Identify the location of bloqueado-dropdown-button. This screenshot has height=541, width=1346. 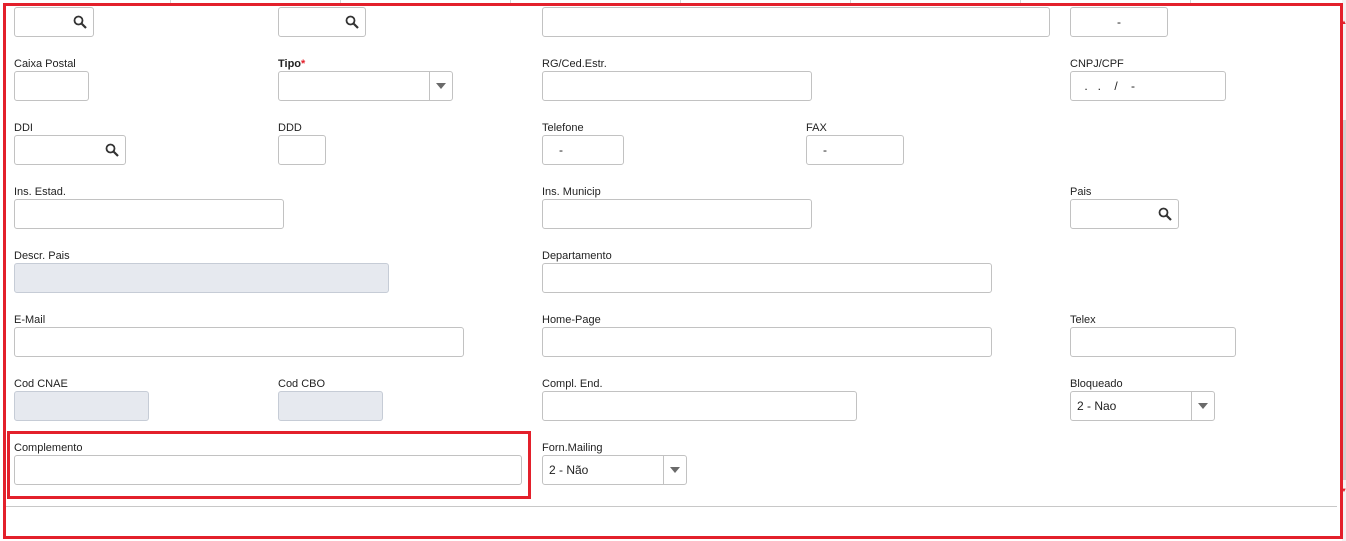
(1202, 406).